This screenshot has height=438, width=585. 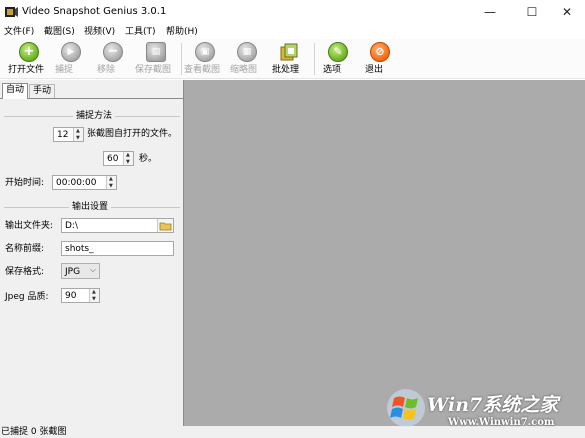 What do you see at coordinates (406, 408) in the screenshot?
I see `windows-logo-icon` at bounding box center [406, 408].